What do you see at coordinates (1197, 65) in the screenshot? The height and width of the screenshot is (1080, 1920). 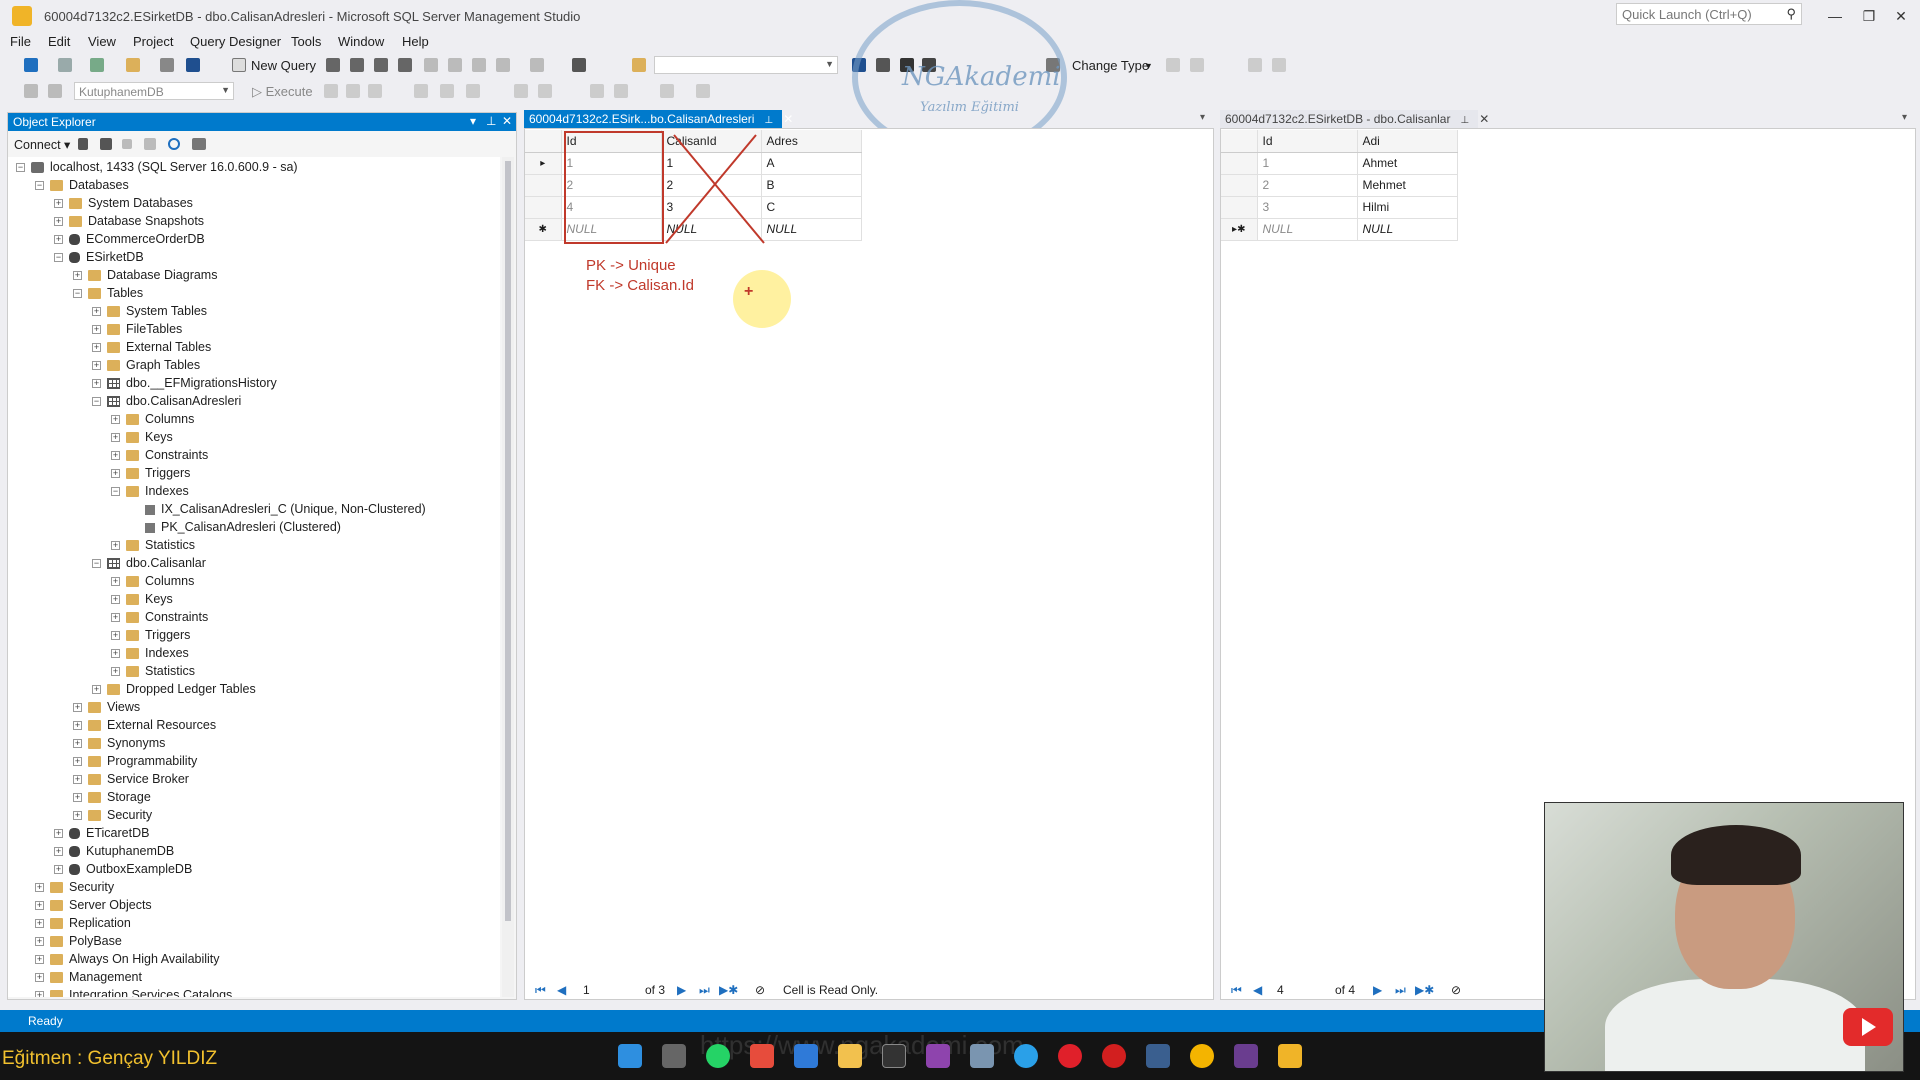 I see `add-table-icon` at bounding box center [1197, 65].